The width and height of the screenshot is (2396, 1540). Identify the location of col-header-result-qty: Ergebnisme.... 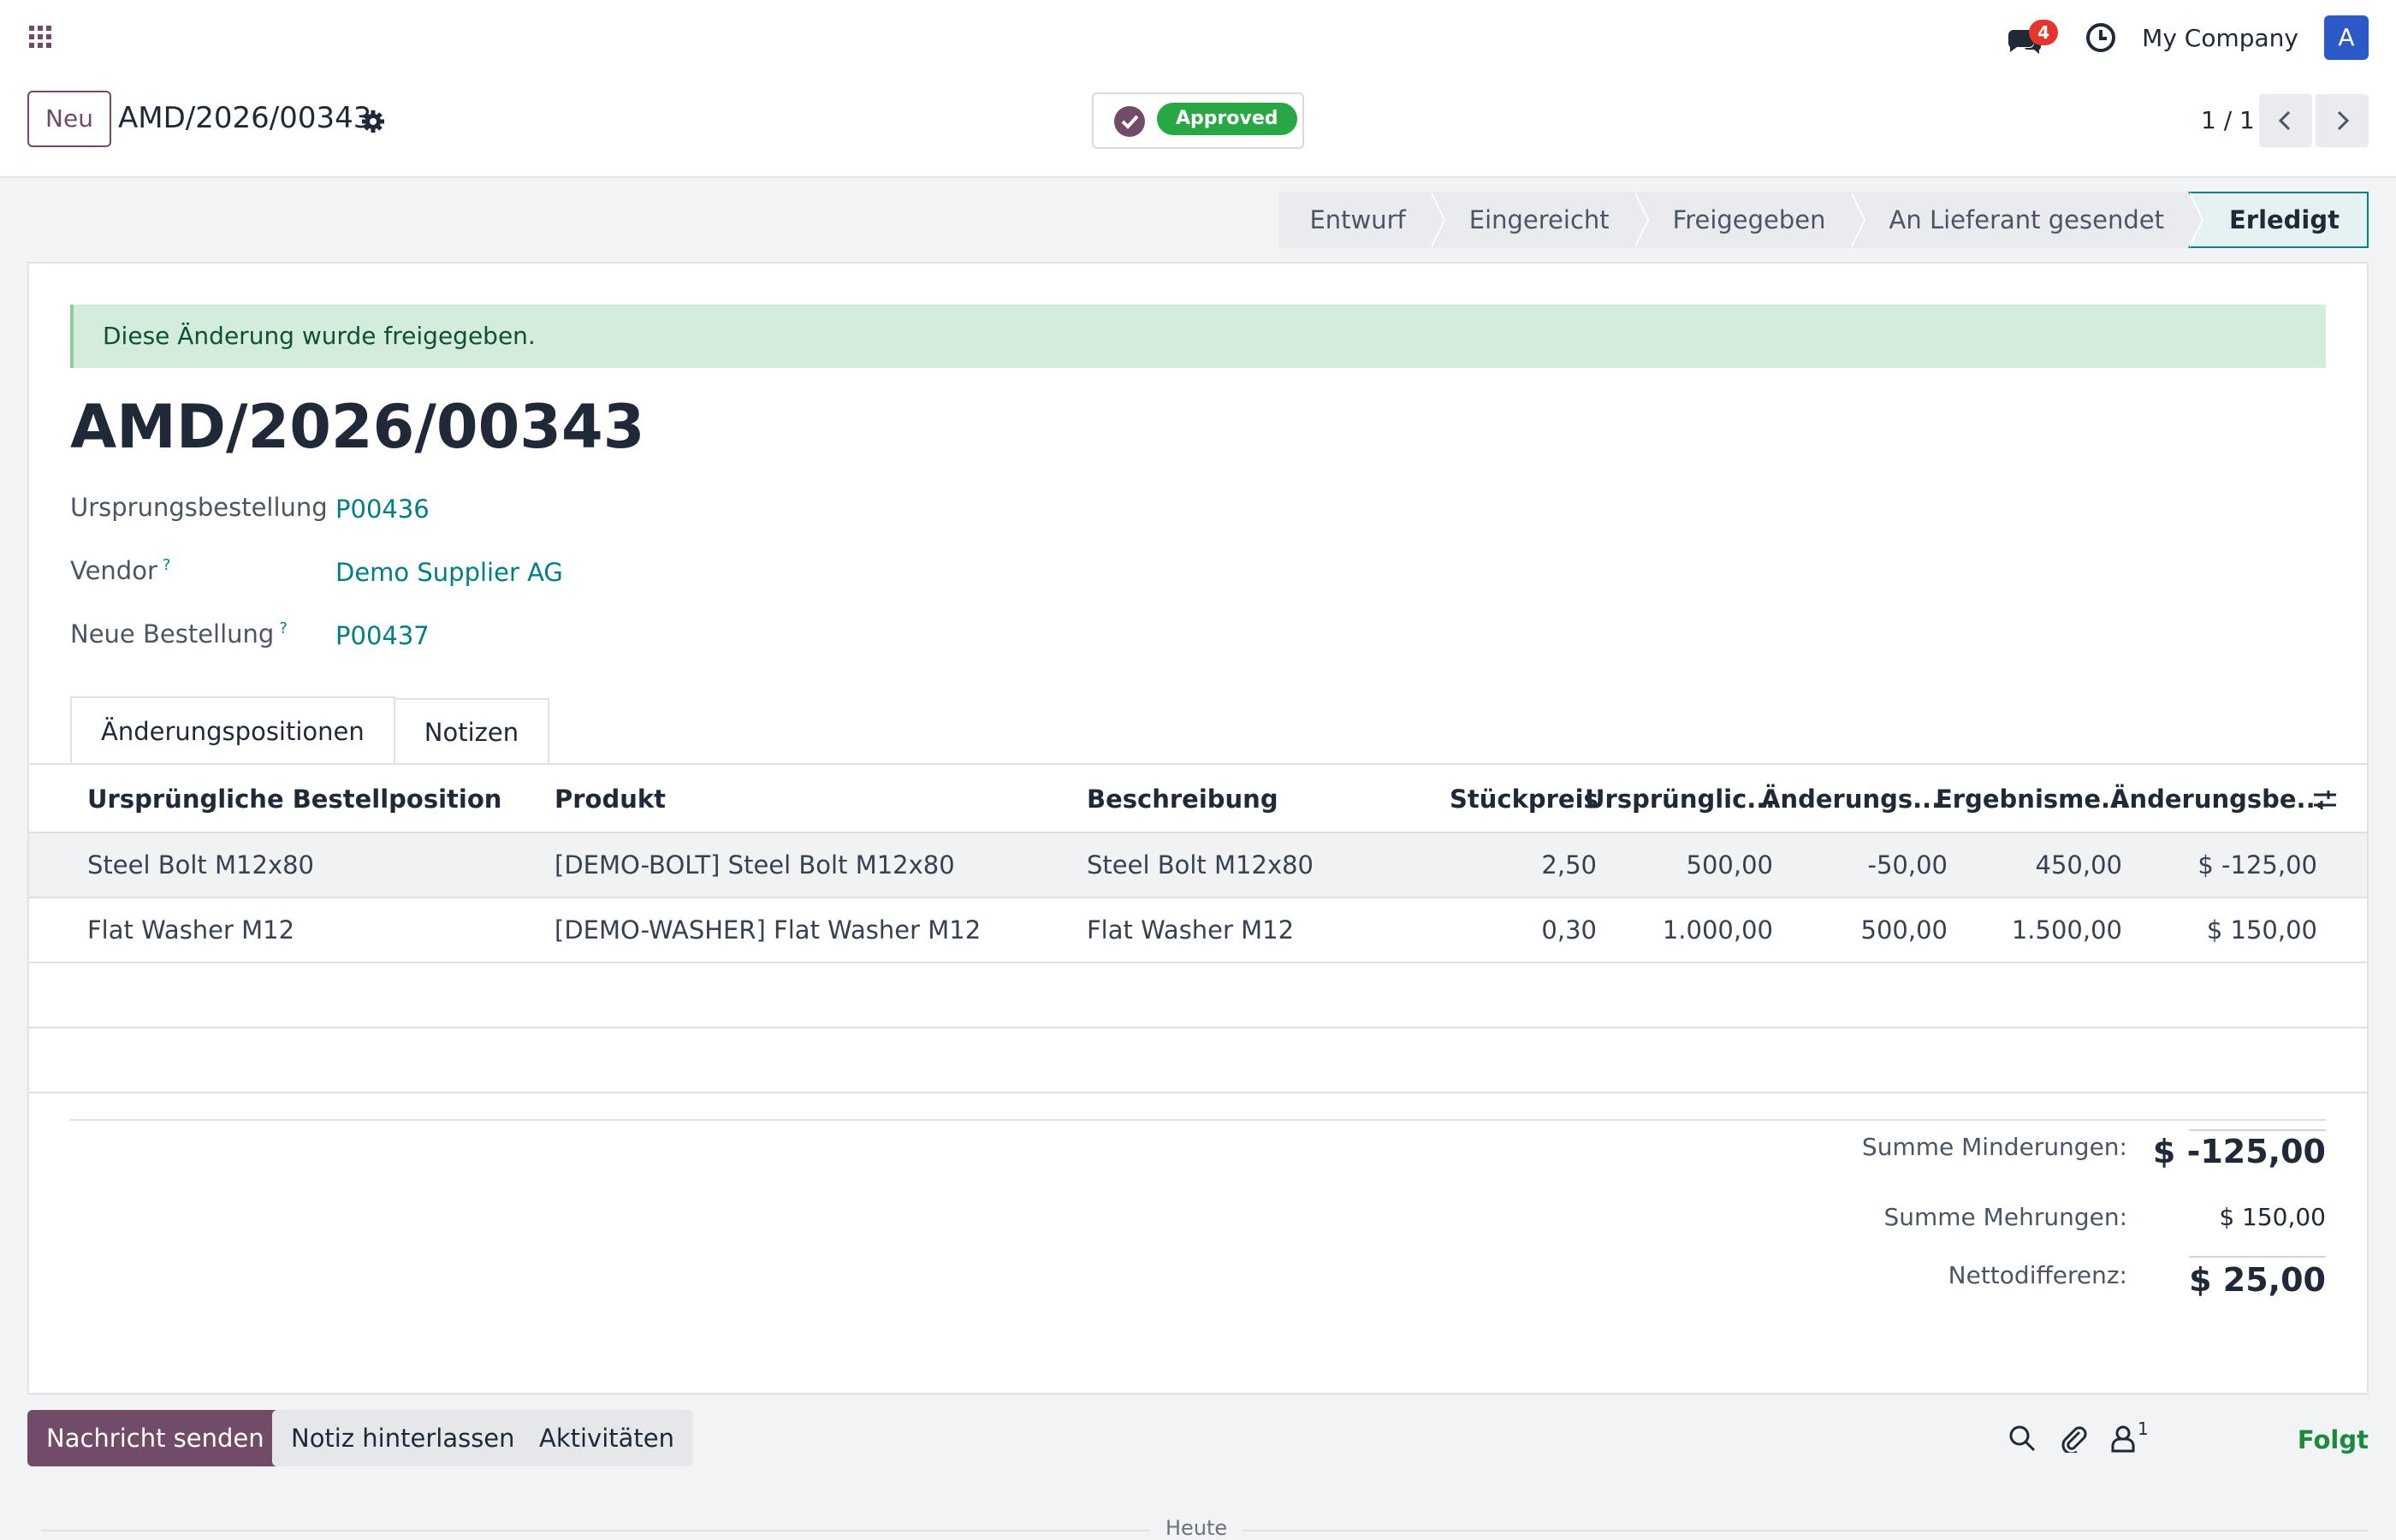
(2033, 799).